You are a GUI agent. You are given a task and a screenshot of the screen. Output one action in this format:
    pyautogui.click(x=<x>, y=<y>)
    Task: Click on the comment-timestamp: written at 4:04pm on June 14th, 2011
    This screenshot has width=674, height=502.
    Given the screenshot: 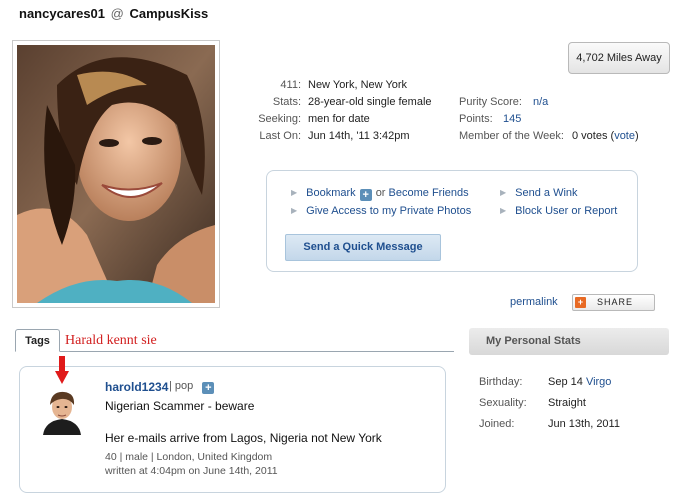 What is the action you would take?
    pyautogui.click(x=191, y=471)
    